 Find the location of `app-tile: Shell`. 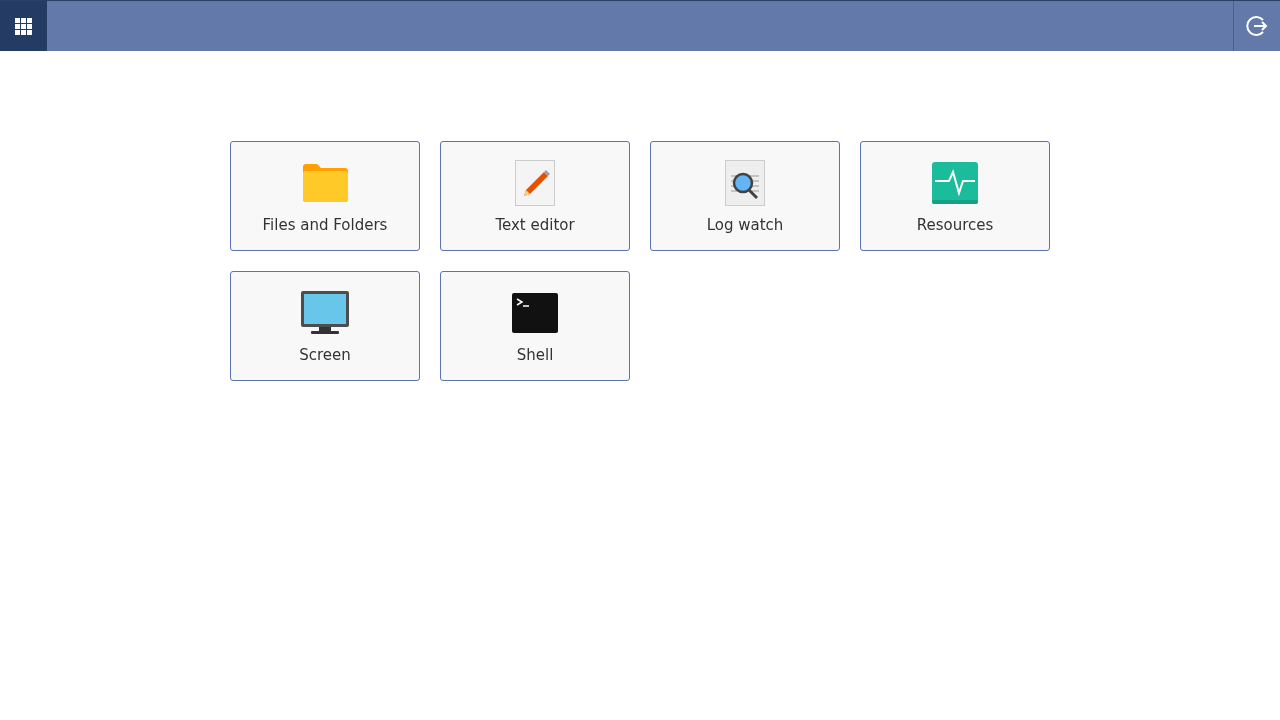

app-tile: Shell is located at coordinates (535, 326).